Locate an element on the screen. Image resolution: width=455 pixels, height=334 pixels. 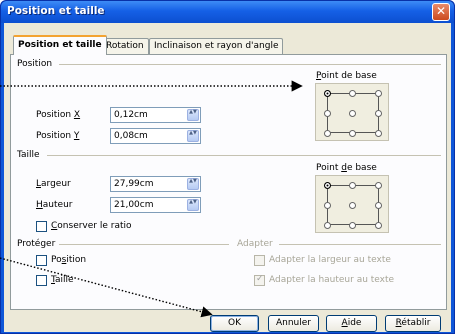
tab-rotation: Rotation is located at coordinates (125, 46).